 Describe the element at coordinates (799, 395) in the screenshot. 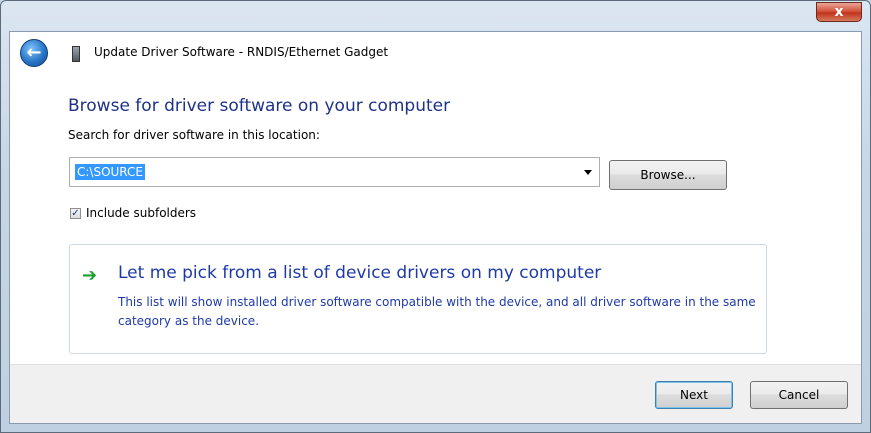

I see `cancel-button: Cancel` at that location.